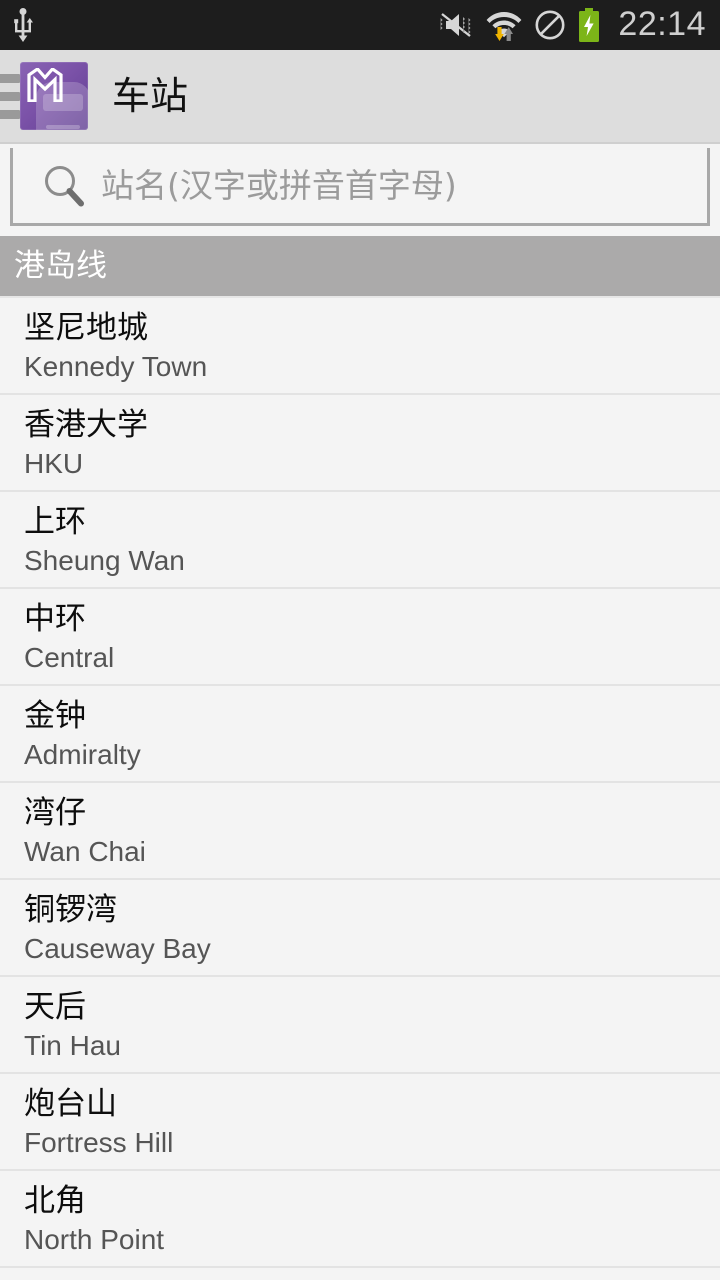 Image resolution: width=720 pixels, height=1280 pixels. I want to click on wifi-signal-icon, so click(504, 26).